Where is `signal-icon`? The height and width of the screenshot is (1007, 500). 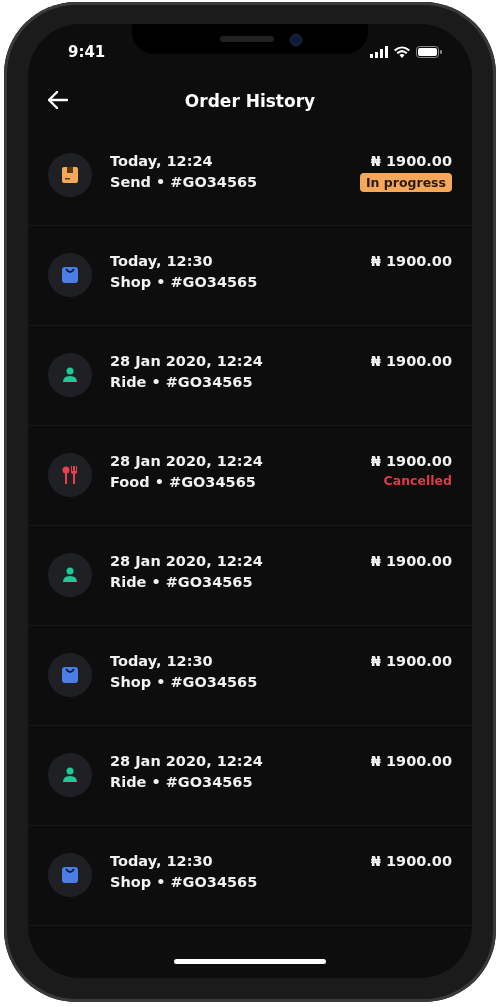 signal-icon is located at coordinates (379, 52).